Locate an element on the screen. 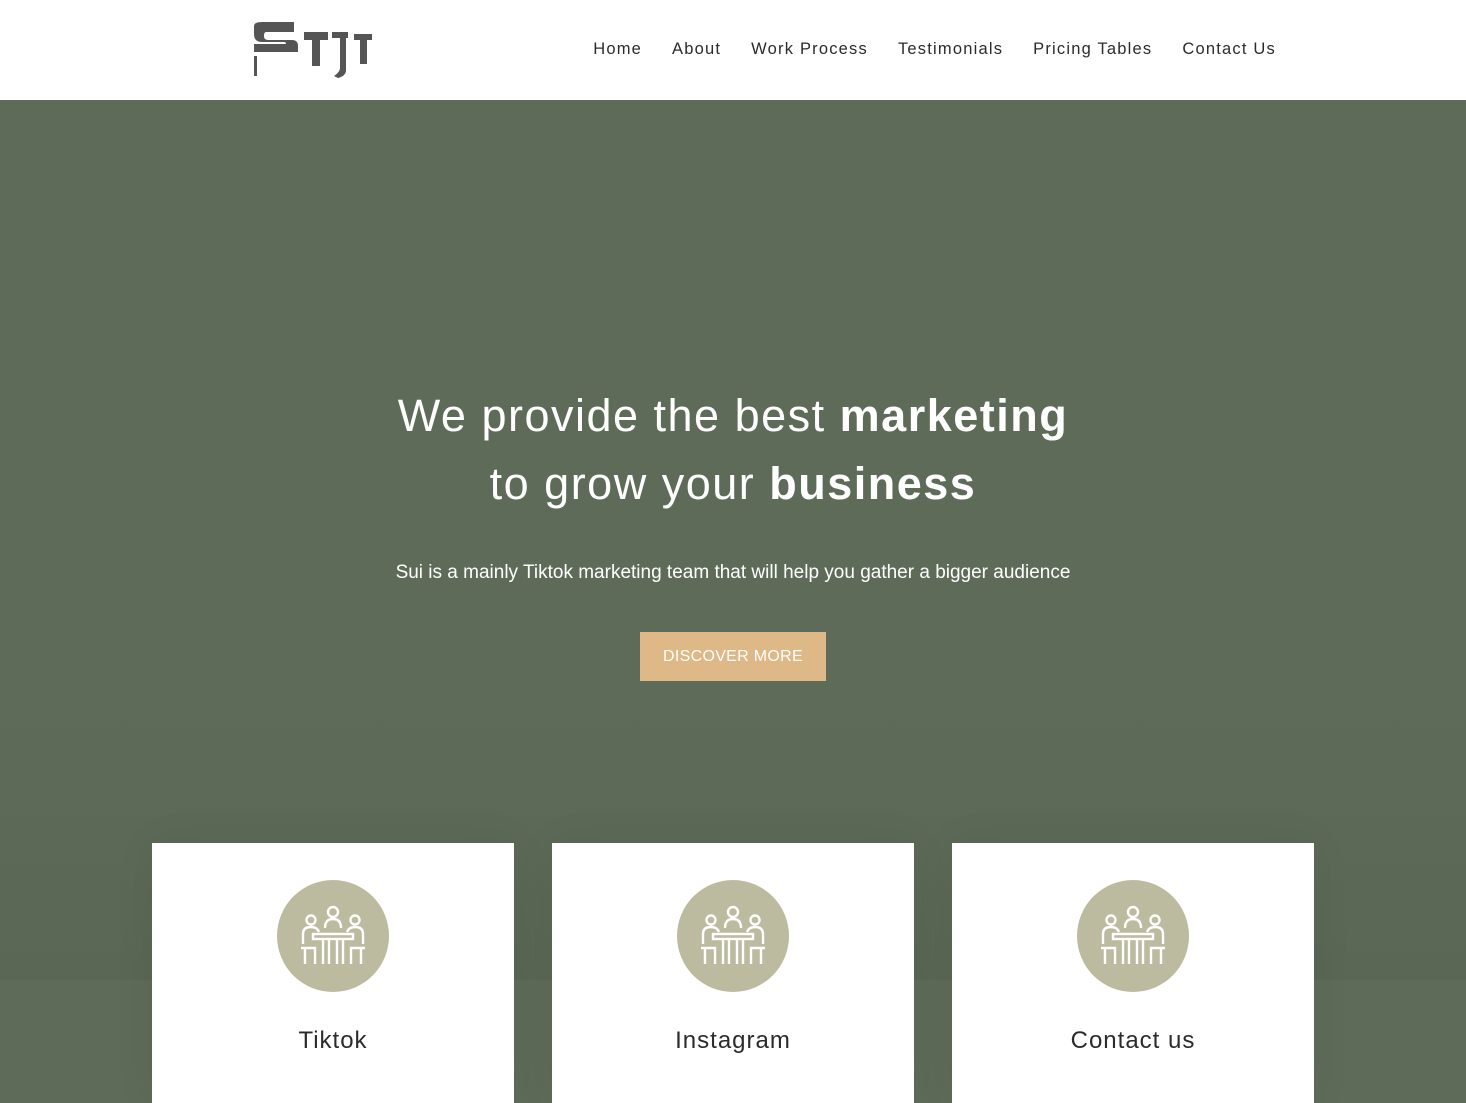  service-card-tiktok: Tiktok is located at coordinates (333, 973).